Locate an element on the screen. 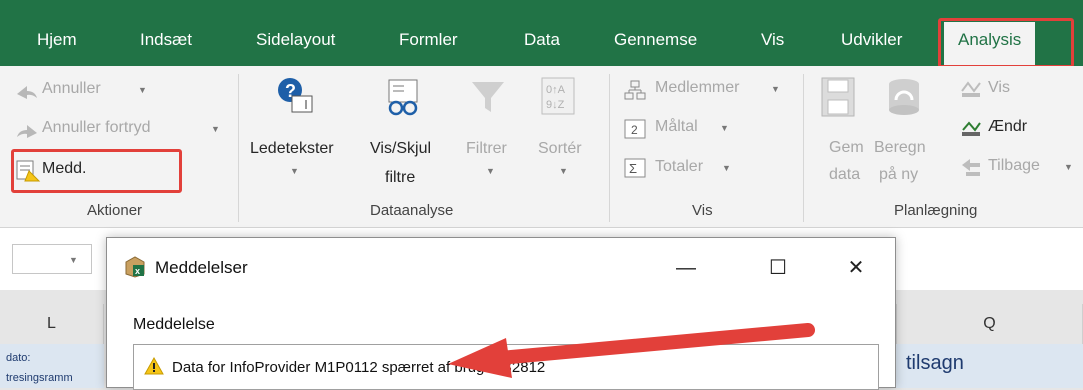 The width and height of the screenshot is (1083, 390). group-label-planlaegning: Planlægning is located at coordinates (936, 210).